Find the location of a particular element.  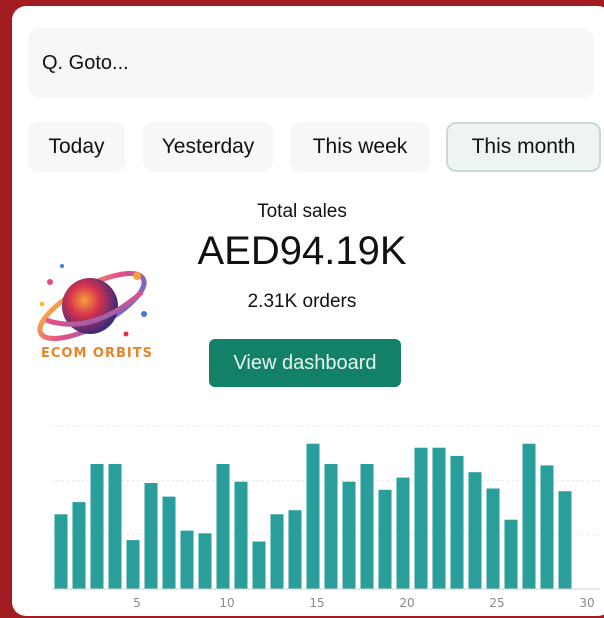

planet-logo-icon is located at coordinates (92, 302).